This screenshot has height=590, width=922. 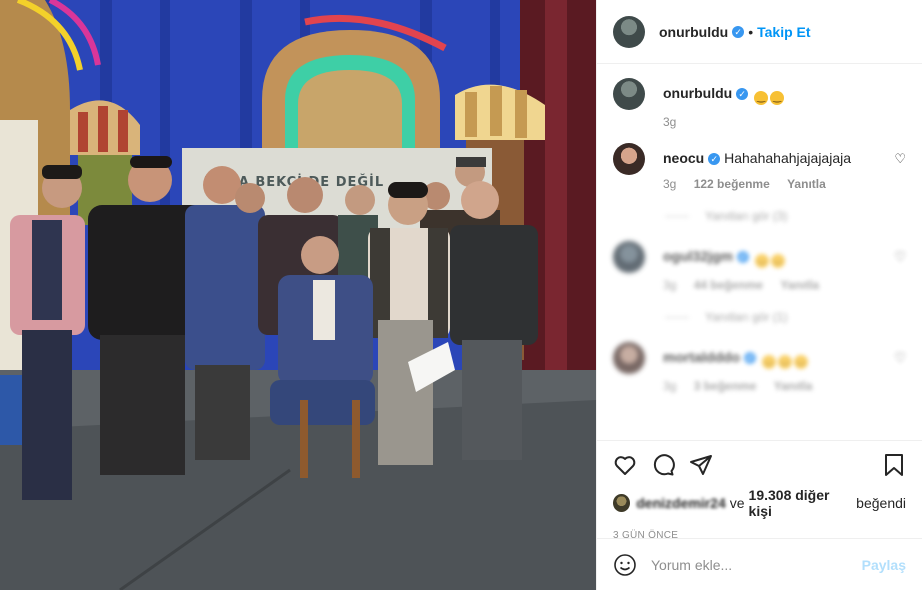 I want to click on likes-suffix: beğendi, so click(x=881, y=503).